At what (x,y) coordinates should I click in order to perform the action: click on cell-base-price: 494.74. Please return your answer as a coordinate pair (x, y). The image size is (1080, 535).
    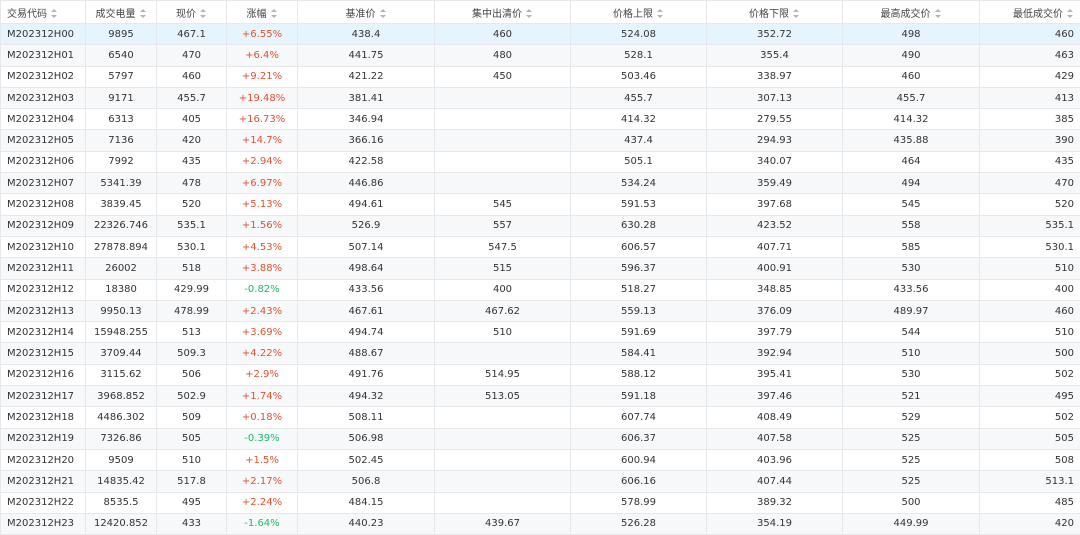
    Looking at the image, I should click on (366, 332).